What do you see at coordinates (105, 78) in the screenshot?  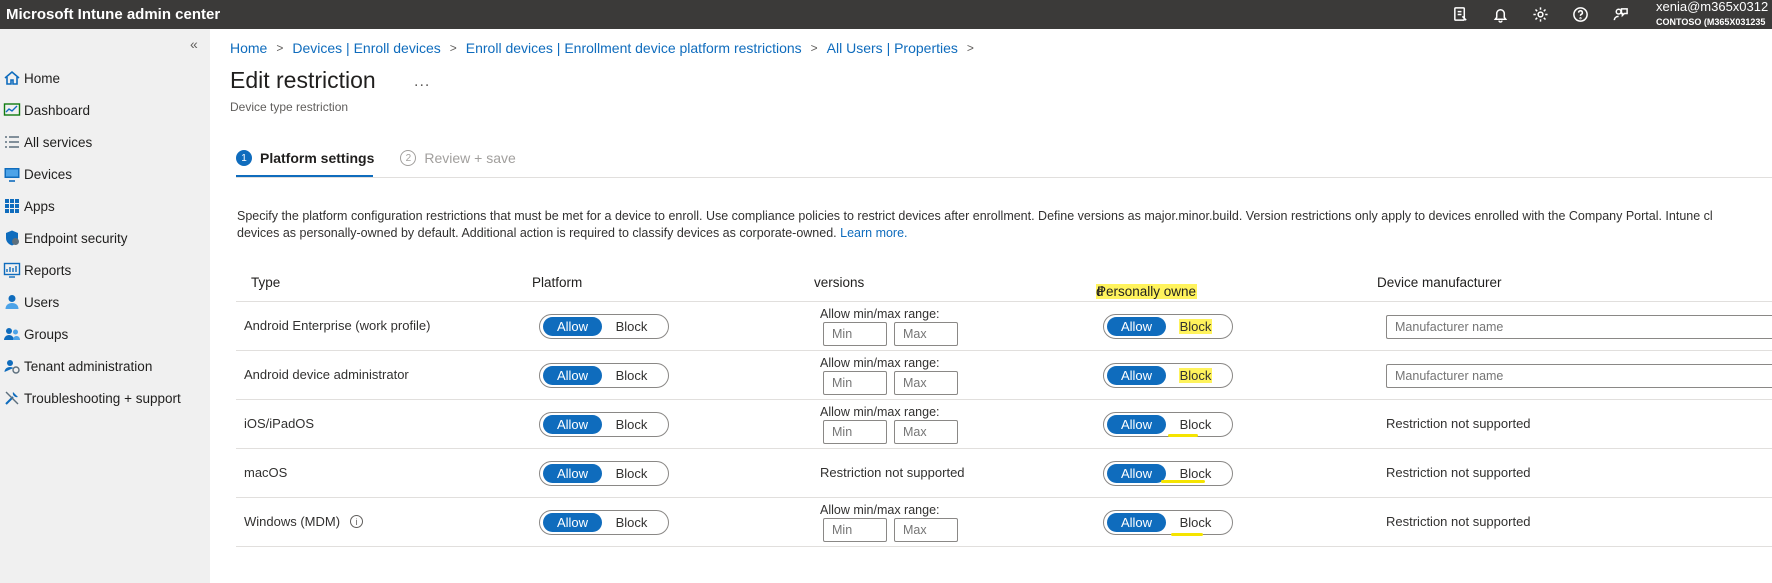 I see `sidebar-item-home: Home` at bounding box center [105, 78].